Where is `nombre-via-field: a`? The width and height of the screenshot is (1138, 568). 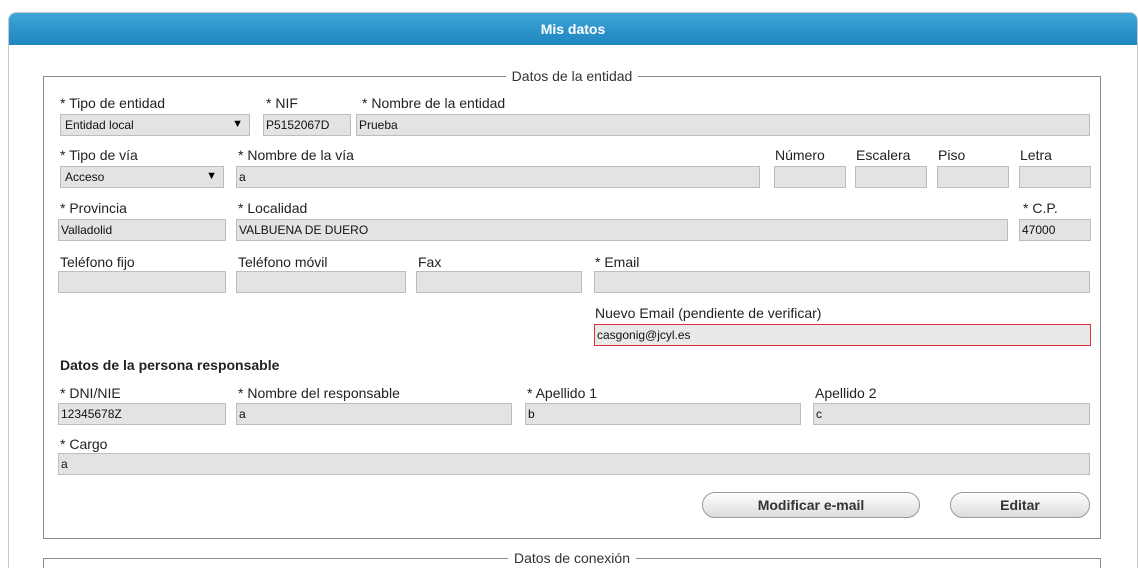 nombre-via-field: a is located at coordinates (498, 177).